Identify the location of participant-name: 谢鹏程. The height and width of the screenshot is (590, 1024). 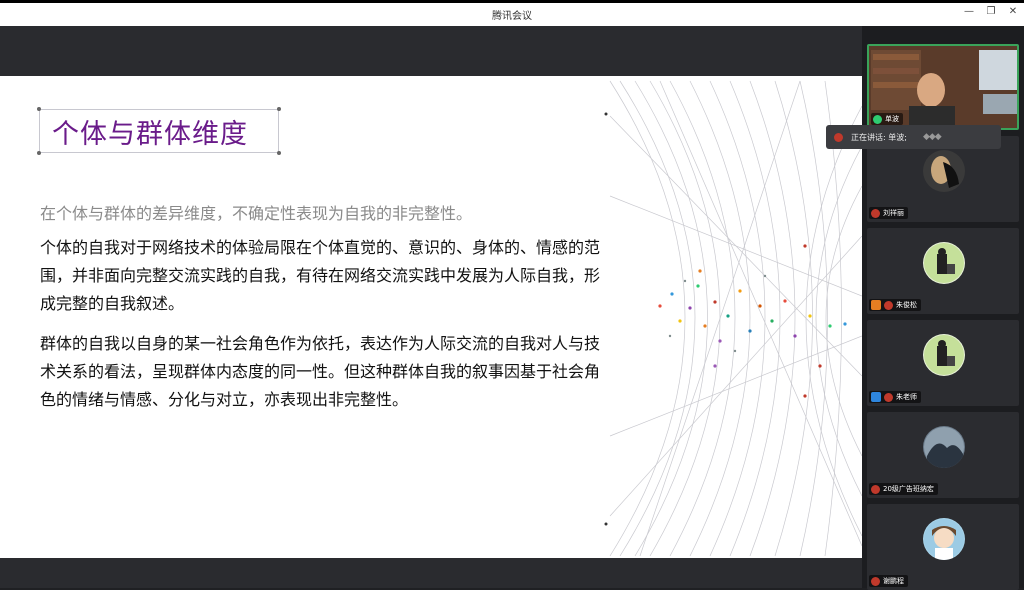
(893, 581).